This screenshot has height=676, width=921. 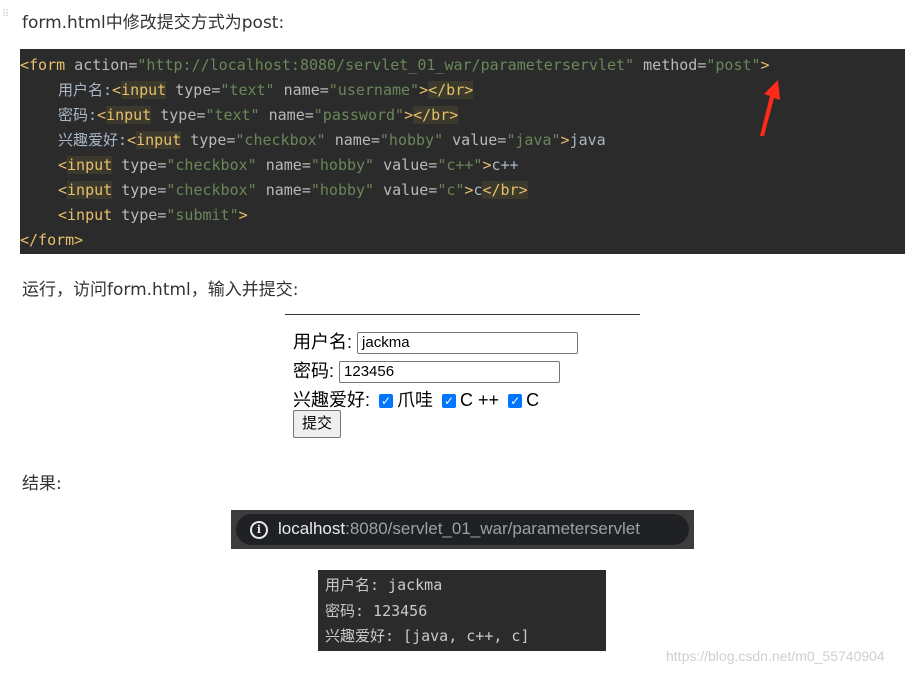 I want to click on result-heading: 结果:, so click(x=42, y=484).